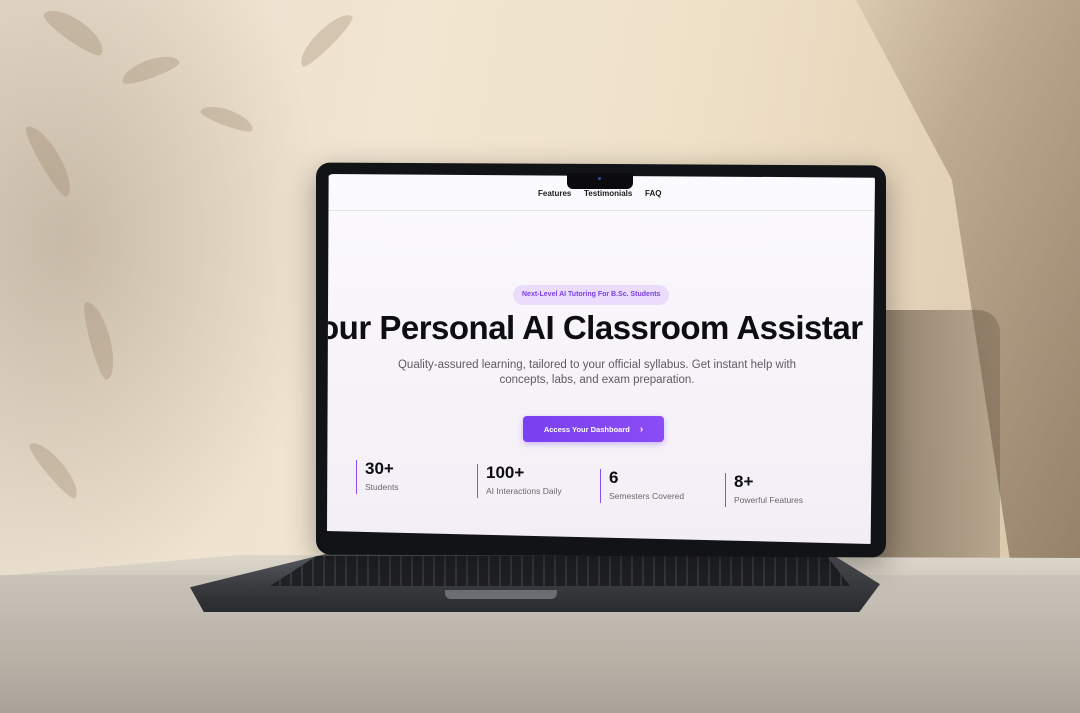 This screenshot has width=1080, height=713. What do you see at coordinates (642, 486) in the screenshot?
I see `stat-semesters: 6 Semesters Covered` at bounding box center [642, 486].